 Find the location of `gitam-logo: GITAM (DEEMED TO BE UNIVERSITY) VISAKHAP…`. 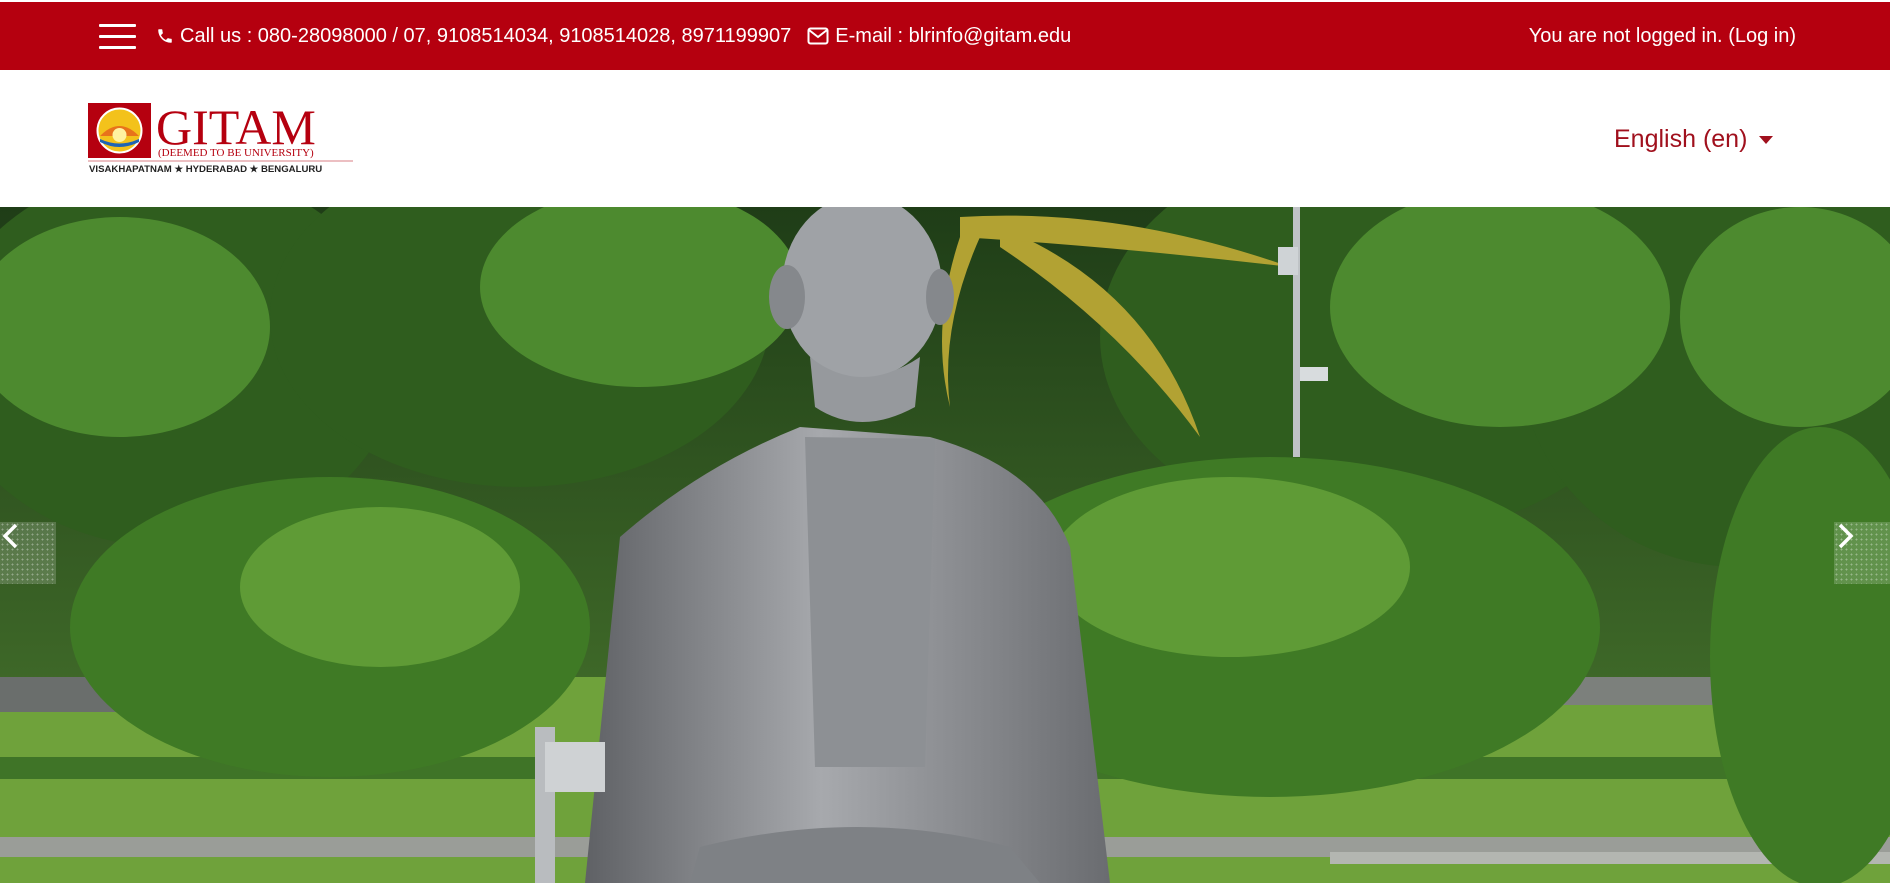

gitam-logo: GITAM (DEEMED TO BE UNIVERSITY) VISAKHAP… is located at coordinates (223, 138).